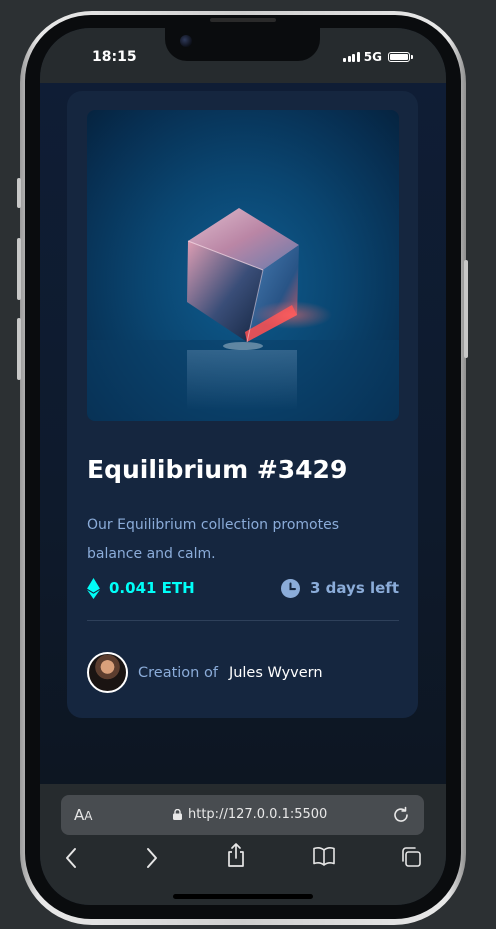 Image resolution: width=496 pixels, height=929 pixels. Describe the element at coordinates (354, 588) in the screenshot. I see `time-left-value: 3 days left` at that location.